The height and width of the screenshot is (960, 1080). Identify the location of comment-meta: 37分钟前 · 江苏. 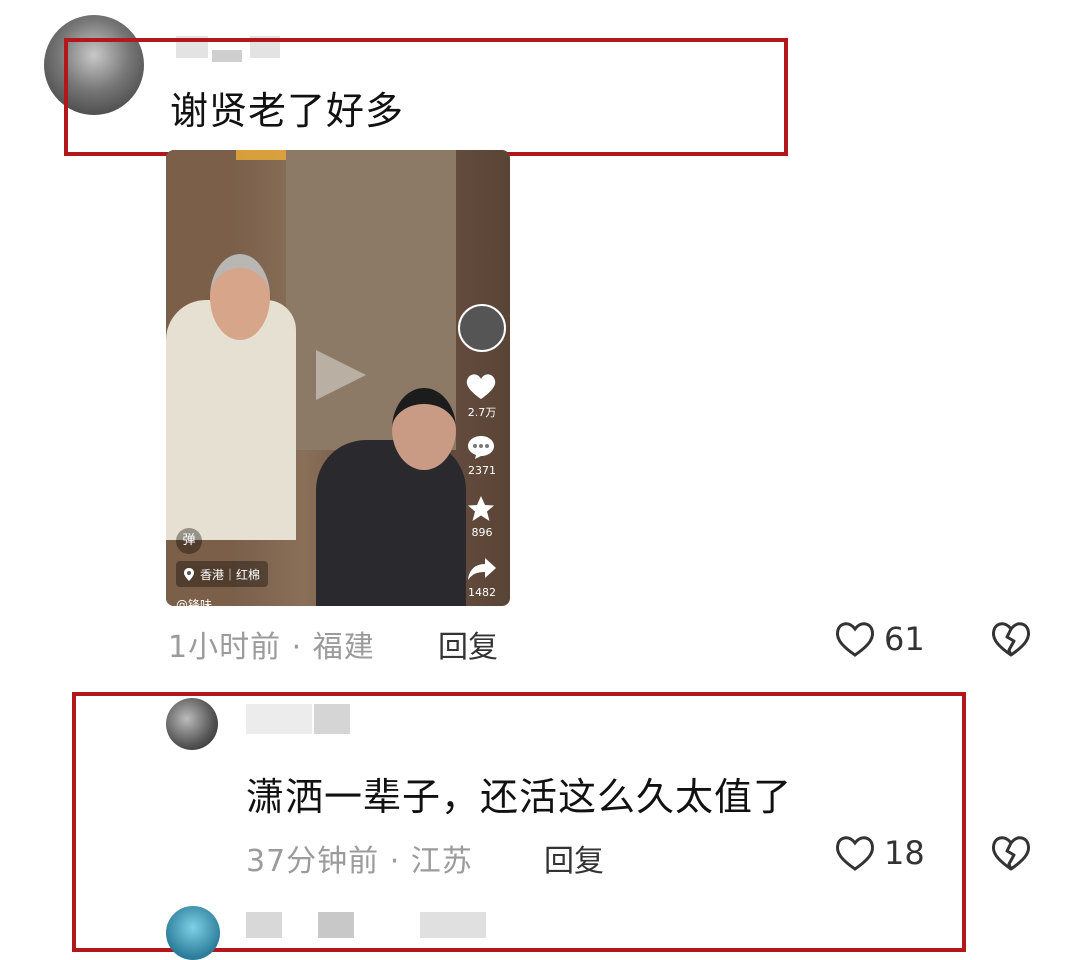
(359, 861).